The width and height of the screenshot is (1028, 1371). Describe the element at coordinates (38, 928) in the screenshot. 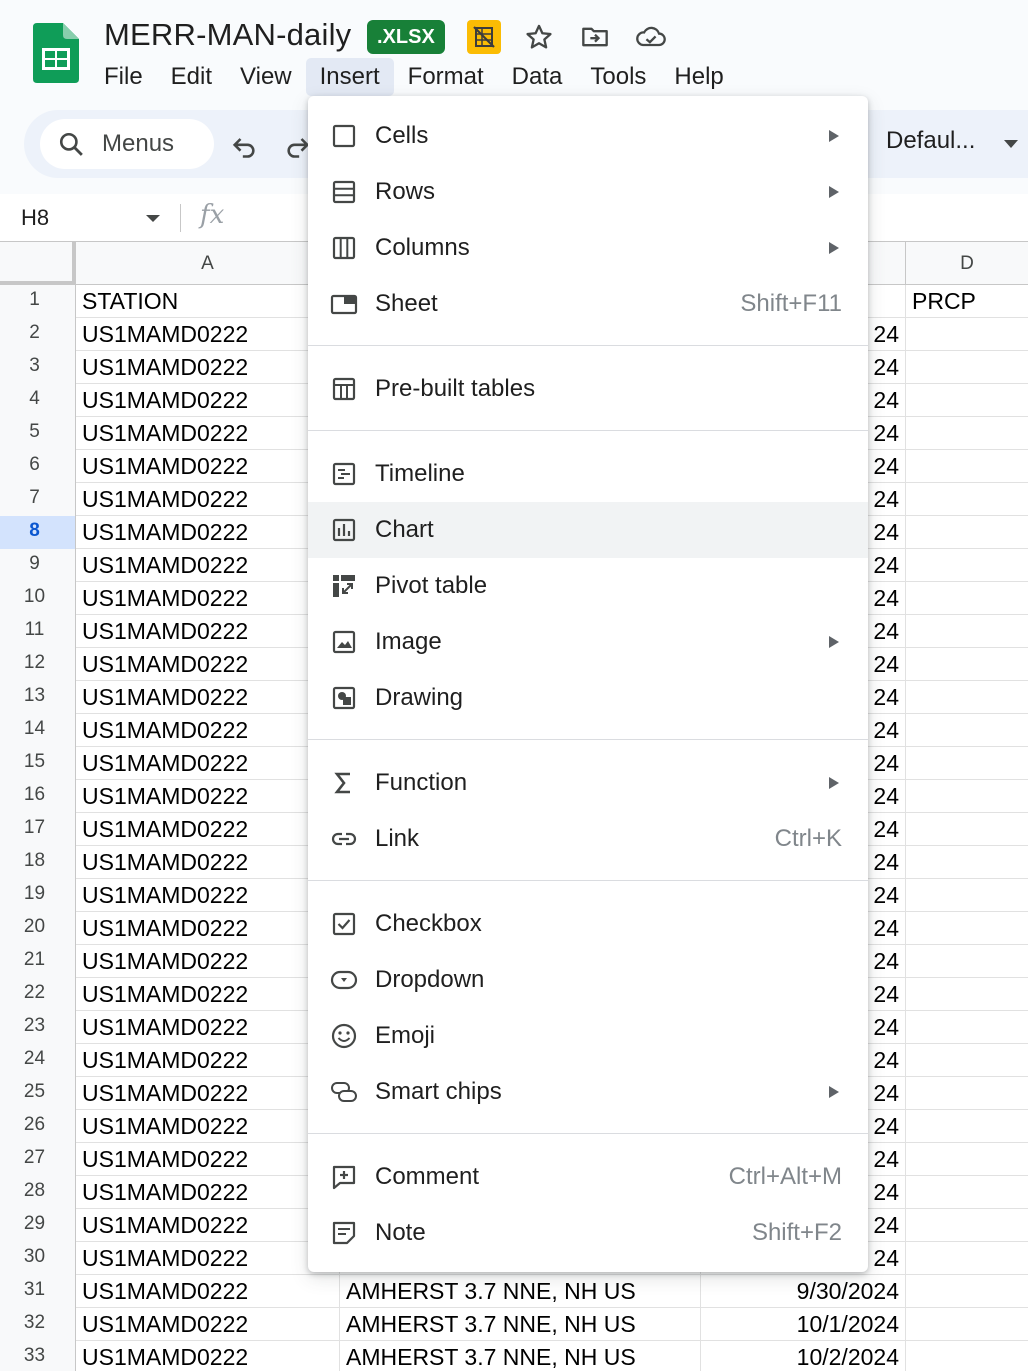

I see `row-header: 20` at that location.